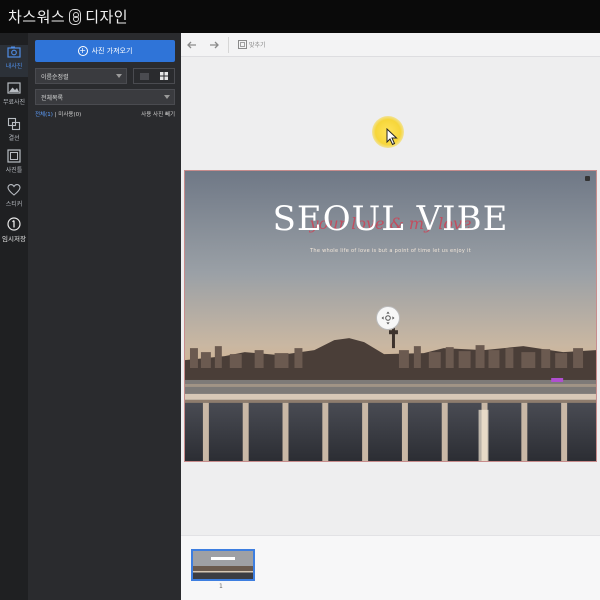 The image size is (600, 600). I want to click on toolbar-divider, so click(228, 44).